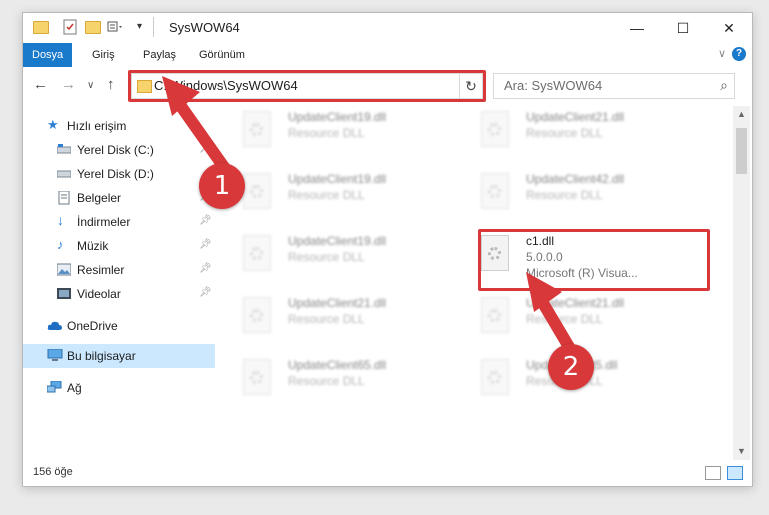 This screenshot has height=515, width=769. I want to click on ribbon-tabs: Dosya Giriş Paylaş Görünüm ∨ ?, so click(387, 55).